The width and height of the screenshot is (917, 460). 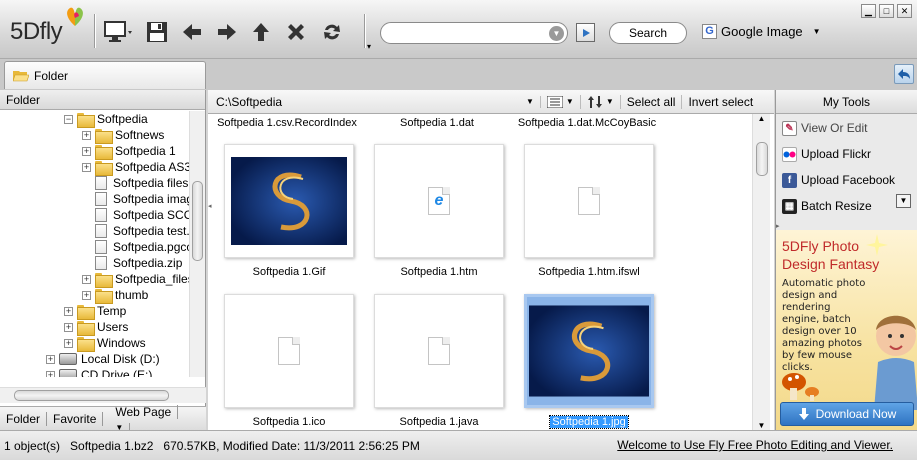 I want to click on tree-node: Softpedia files., so click(x=136, y=183).